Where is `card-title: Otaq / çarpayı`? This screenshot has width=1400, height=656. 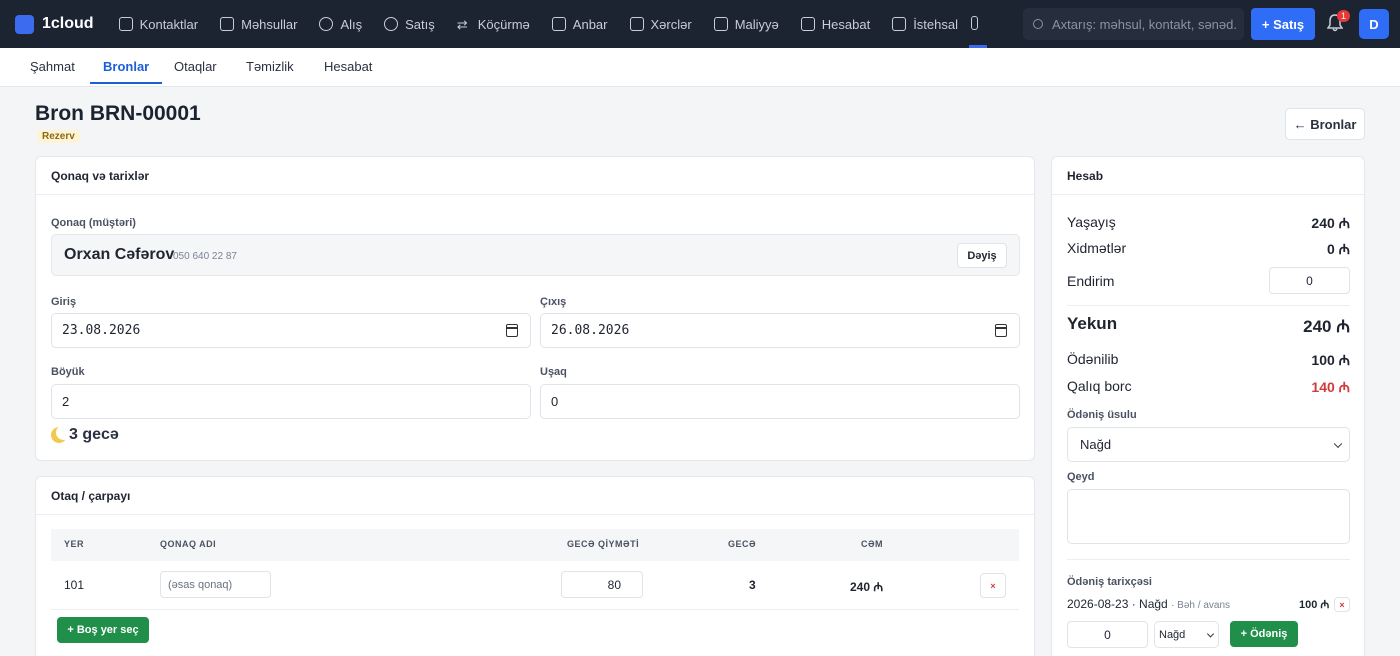
card-title: Otaq / çarpayı is located at coordinates (535, 496).